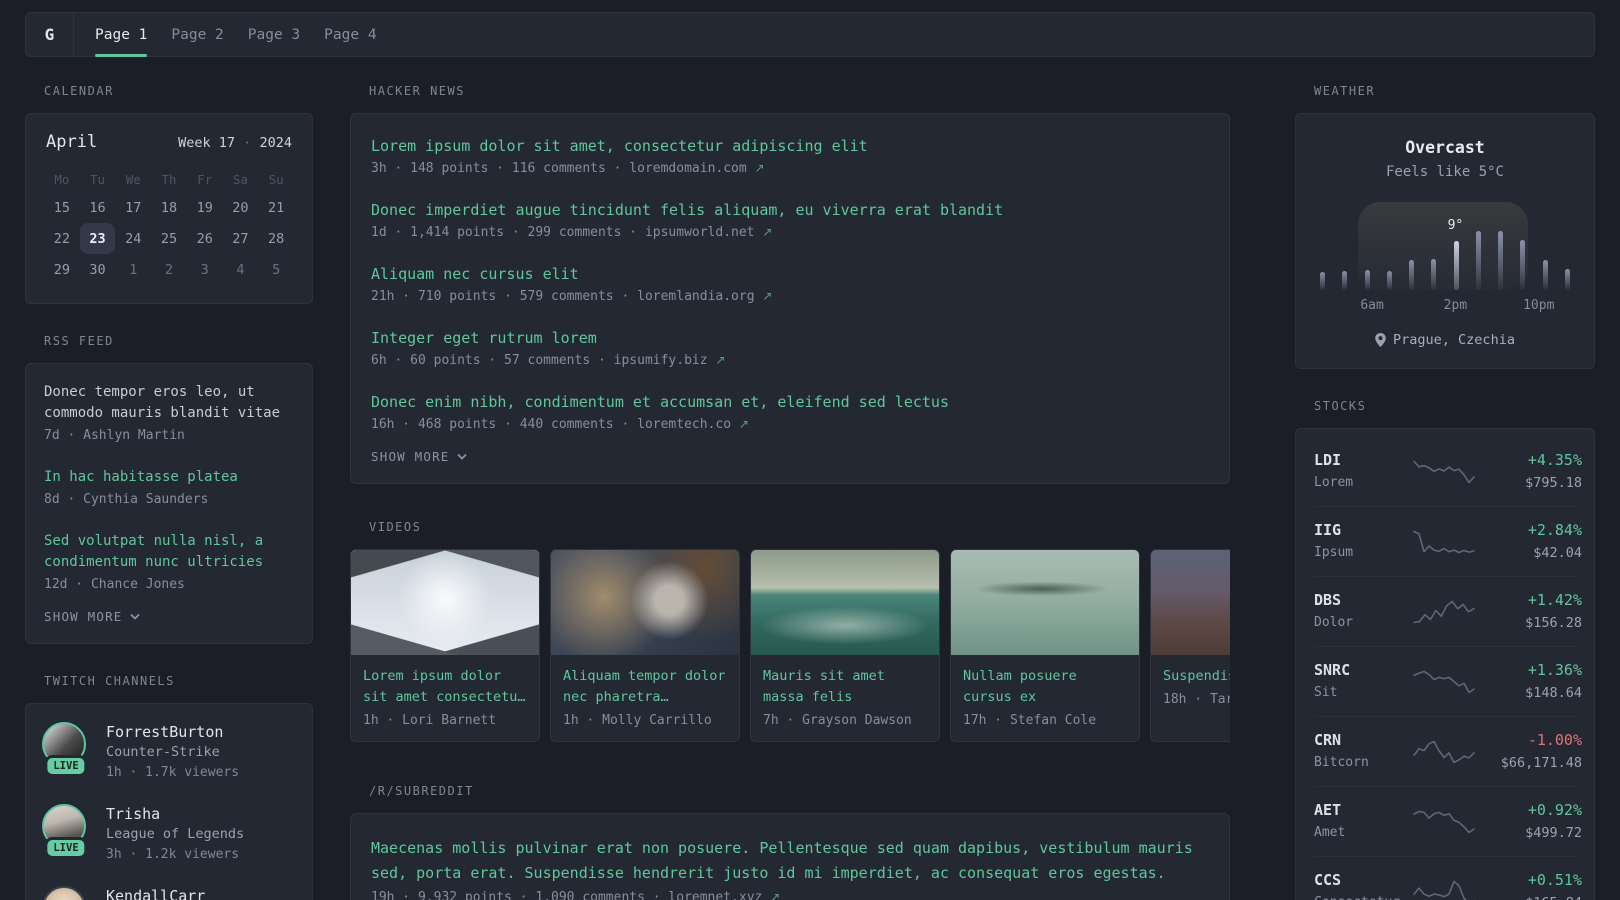  What do you see at coordinates (114, 435) in the screenshot?
I see `rss-item-meta: 7d · Ashlyn Martin` at bounding box center [114, 435].